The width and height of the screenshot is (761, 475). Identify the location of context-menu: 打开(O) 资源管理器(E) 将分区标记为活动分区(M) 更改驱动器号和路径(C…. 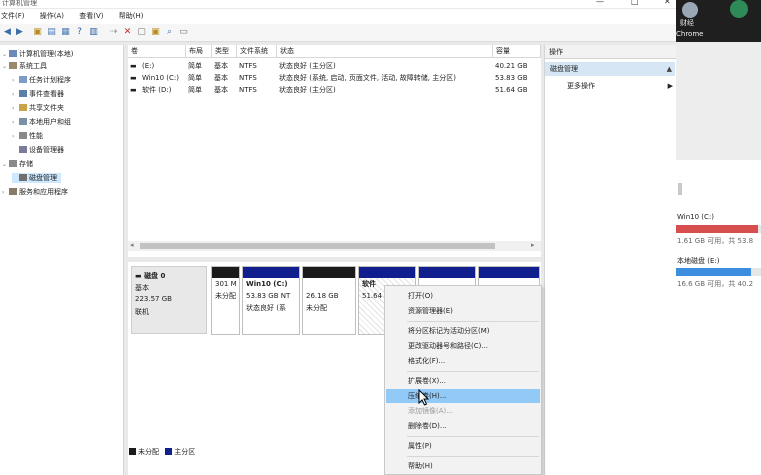
(463, 380).